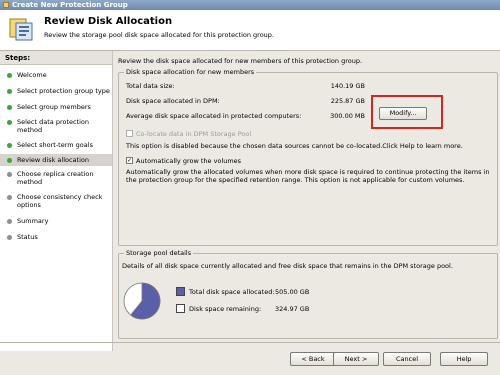  I want to click on autogrow-checkbox: ✓, so click(129, 160).